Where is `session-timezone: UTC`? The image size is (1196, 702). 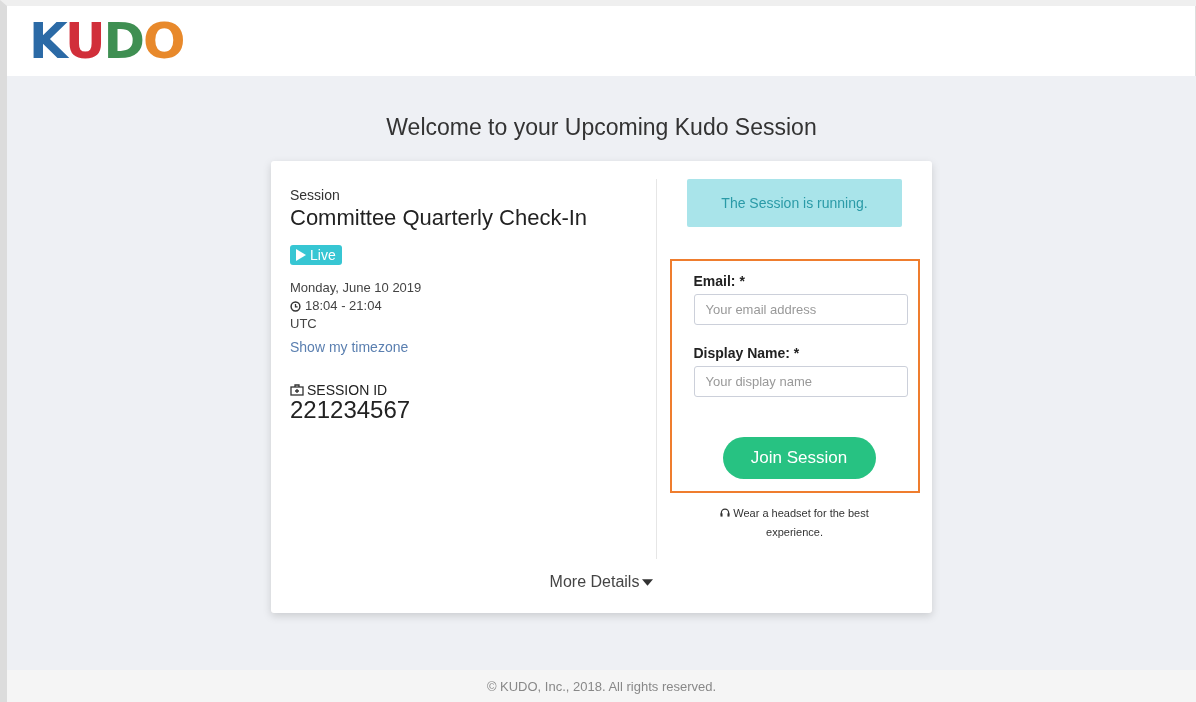
session-timezone: UTC is located at coordinates (304, 324).